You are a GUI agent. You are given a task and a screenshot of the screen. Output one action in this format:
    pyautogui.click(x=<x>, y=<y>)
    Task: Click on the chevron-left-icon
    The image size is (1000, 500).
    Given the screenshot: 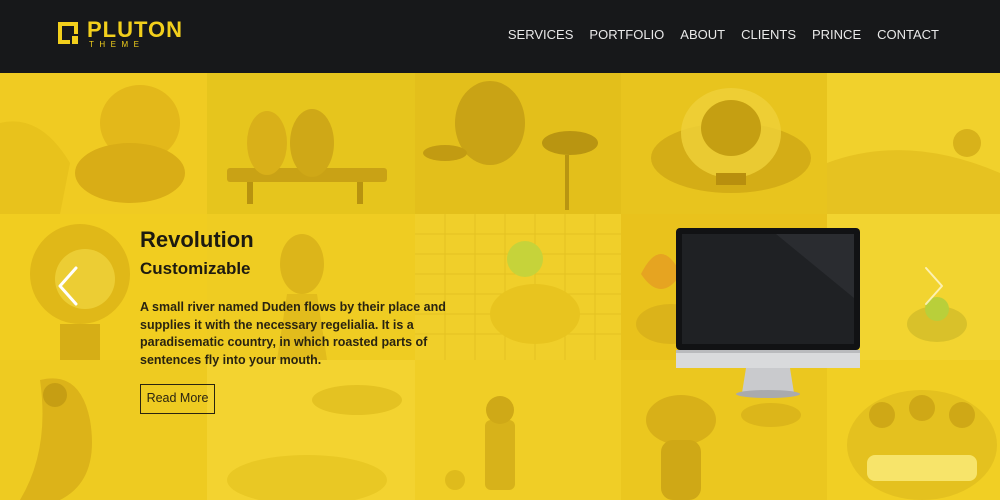 What is the action you would take?
    pyautogui.click(x=68, y=286)
    